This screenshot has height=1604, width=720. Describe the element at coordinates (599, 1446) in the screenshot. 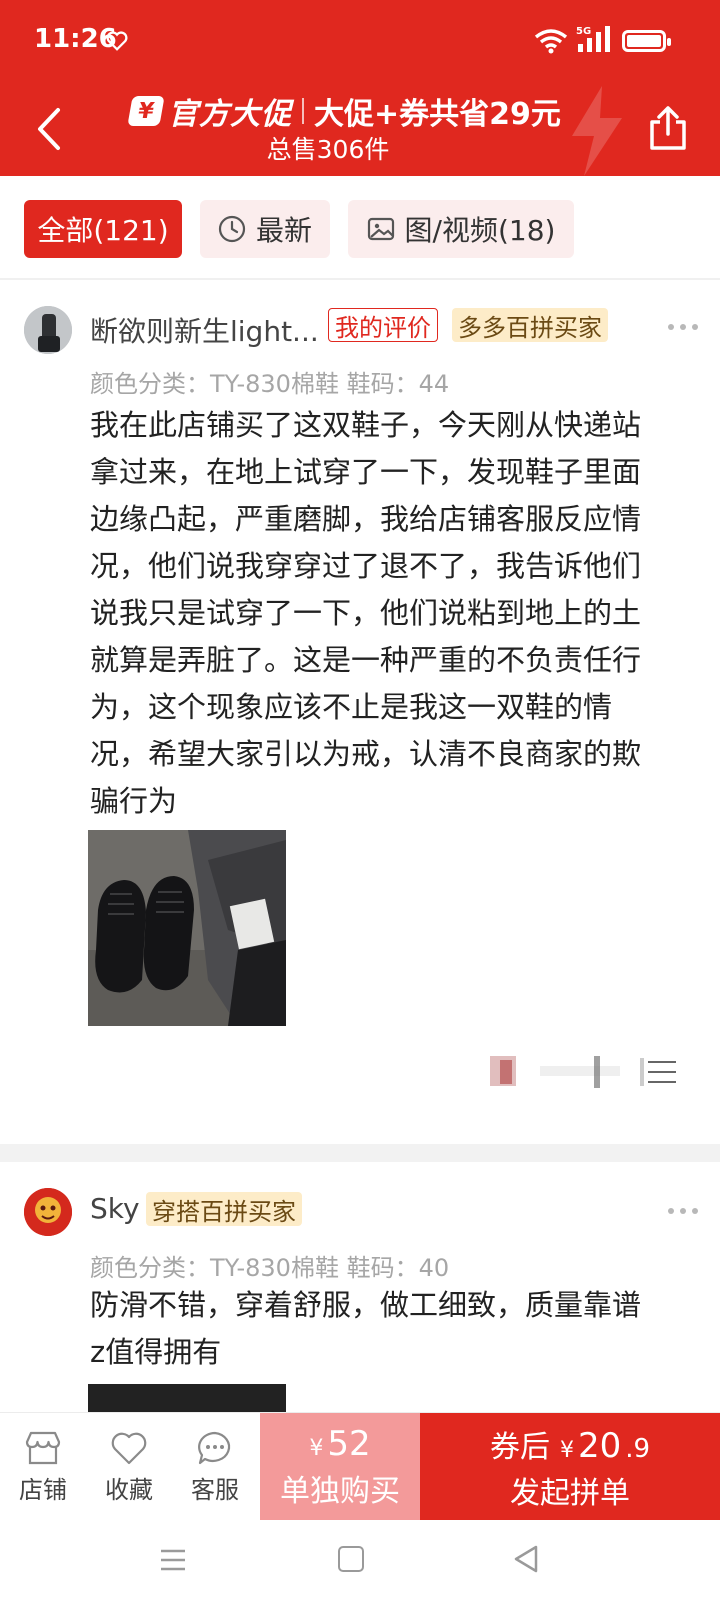

I see `group-price-integer: 20` at that location.